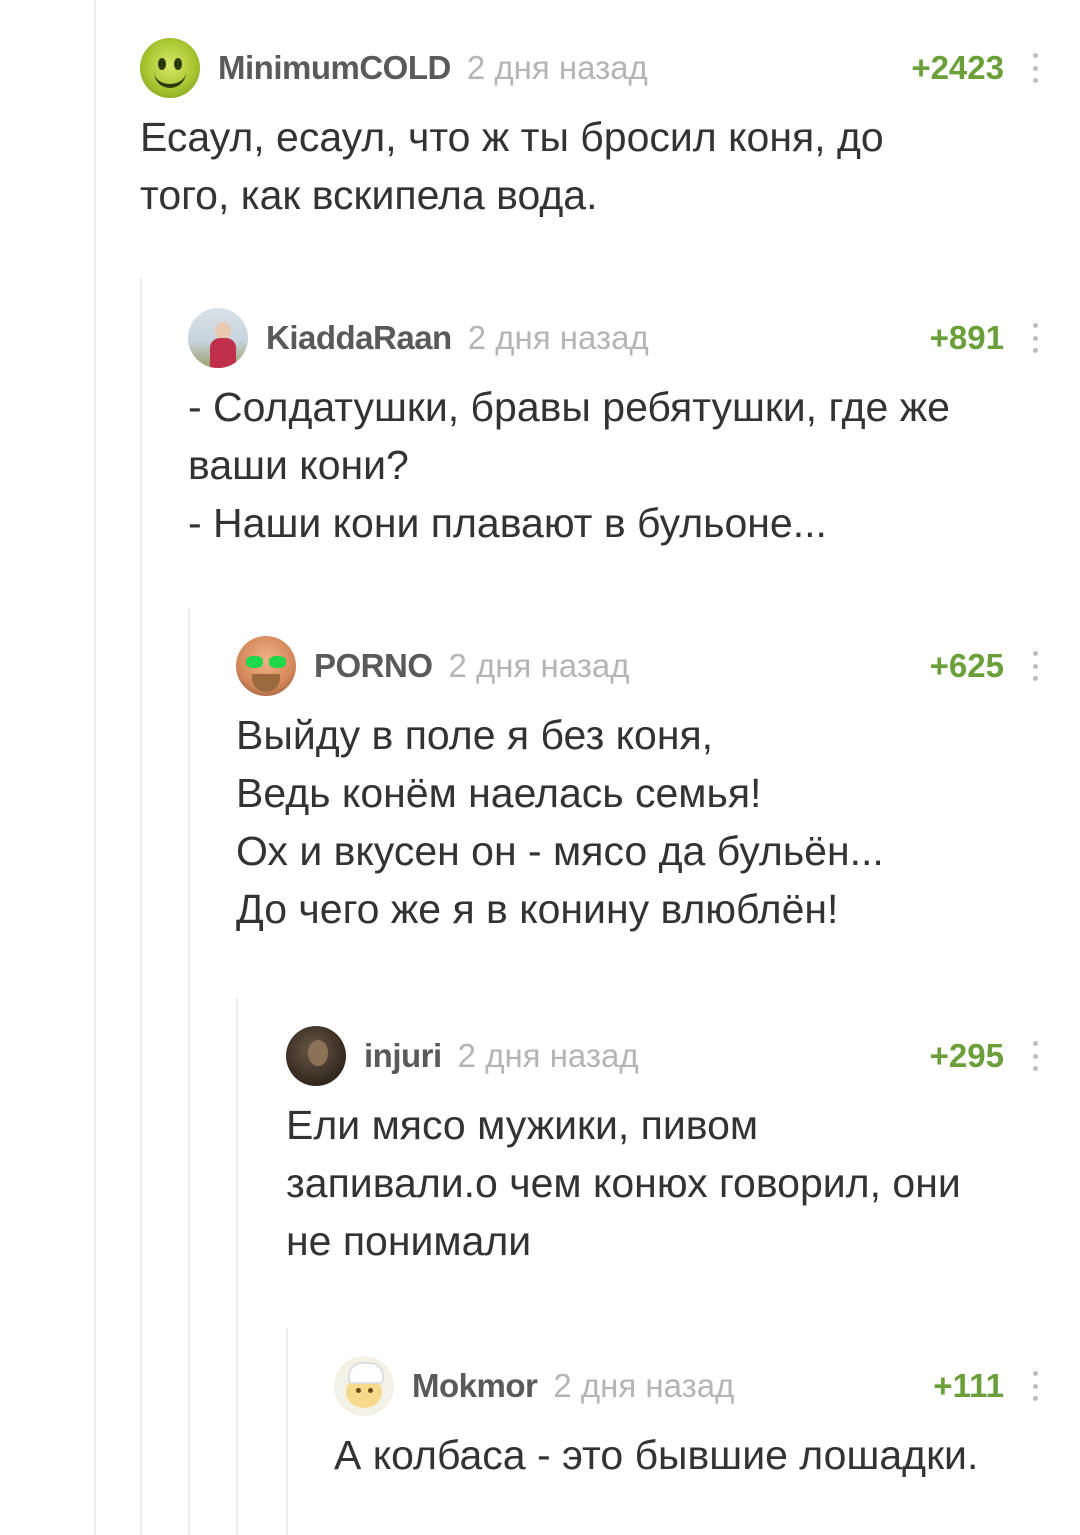  Describe the element at coordinates (537, 909) in the screenshot. I see `comment-text-line: До чего же я в конину влюблён!` at that location.